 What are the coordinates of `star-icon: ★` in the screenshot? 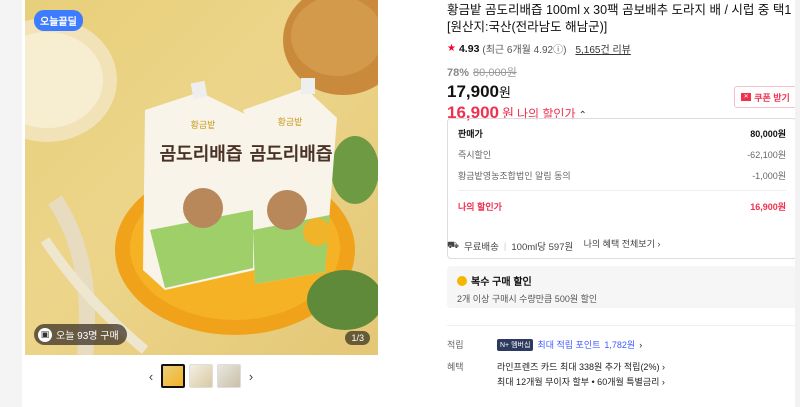 It's located at (451, 48).